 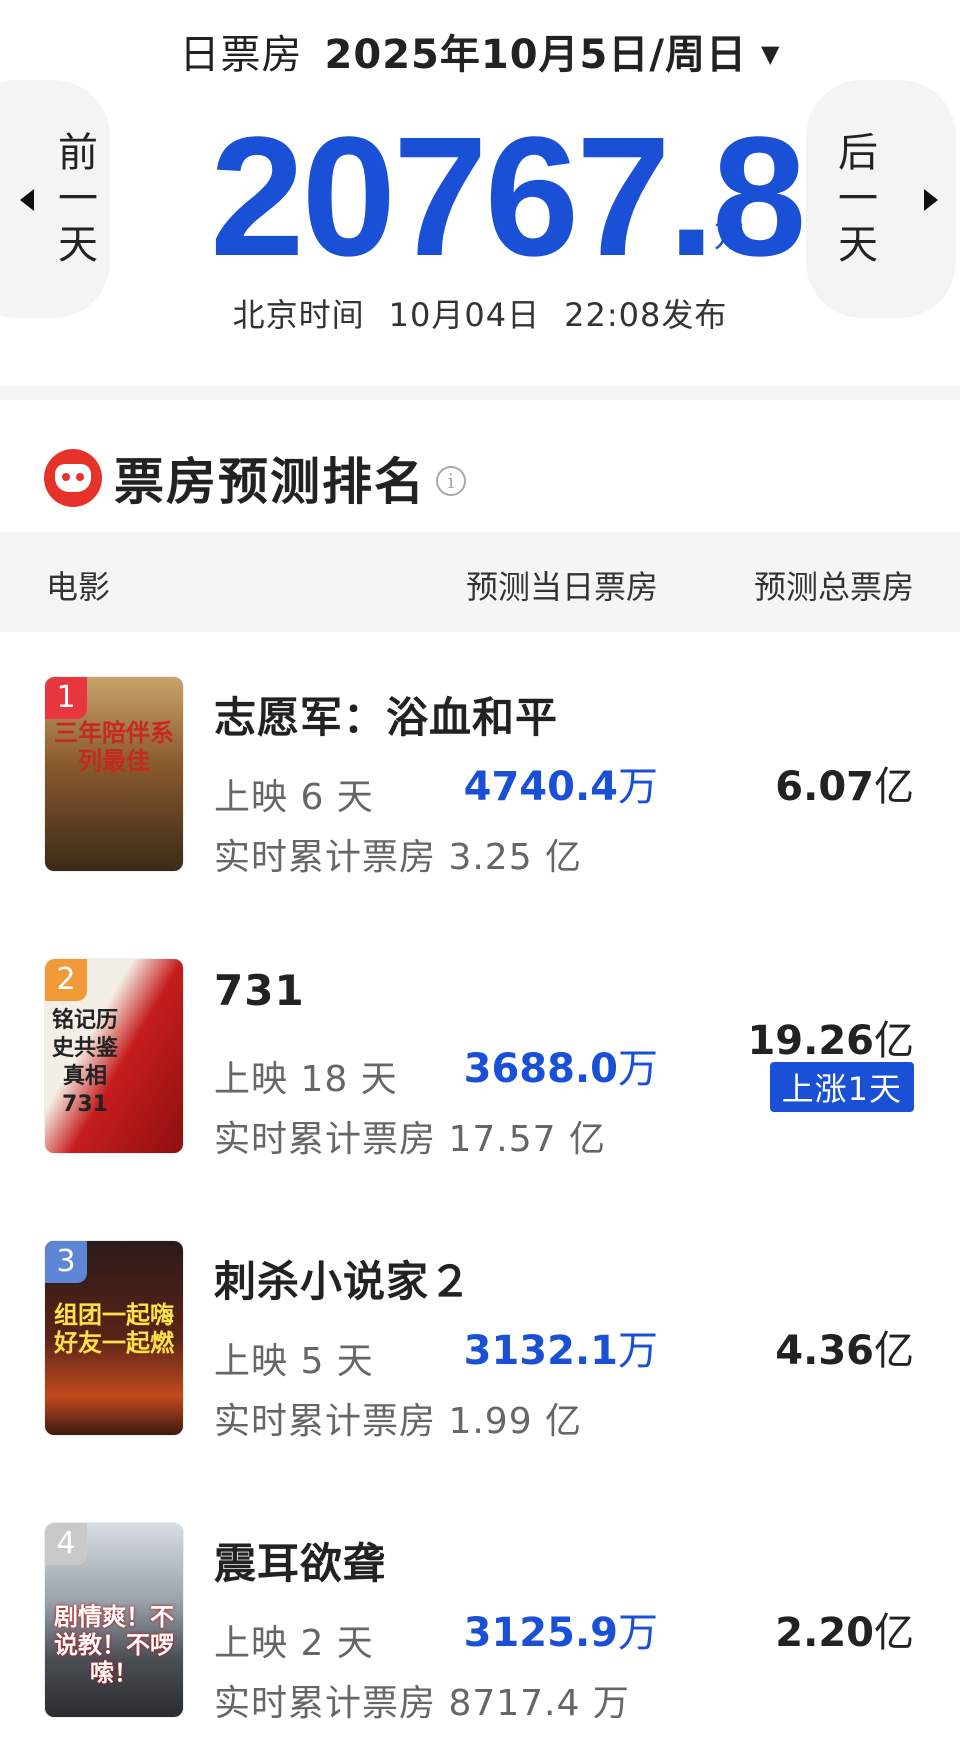 What do you see at coordinates (294, 1361) in the screenshot?
I see `days-showing: 上映 5 天` at bounding box center [294, 1361].